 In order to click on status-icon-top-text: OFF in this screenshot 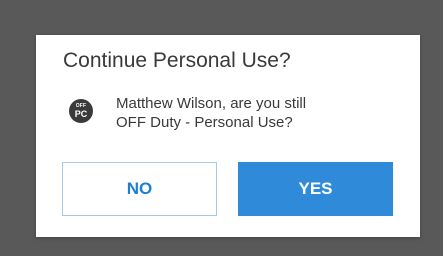, I will do `click(81, 105)`.